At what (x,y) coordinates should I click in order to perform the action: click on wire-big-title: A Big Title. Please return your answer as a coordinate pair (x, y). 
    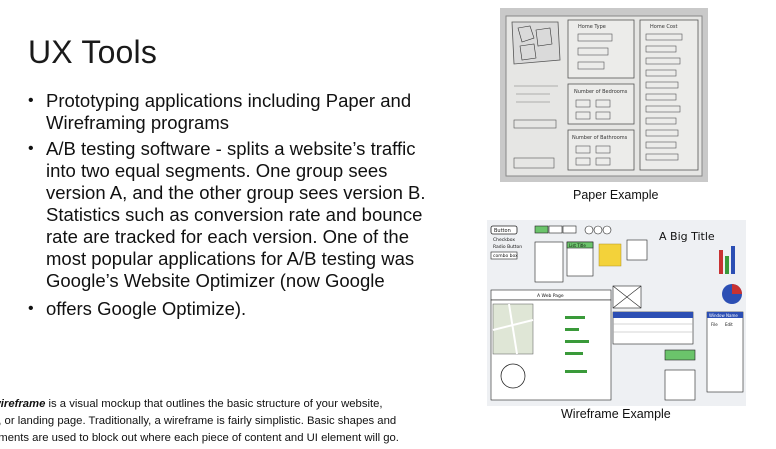
    Looking at the image, I should click on (687, 236).